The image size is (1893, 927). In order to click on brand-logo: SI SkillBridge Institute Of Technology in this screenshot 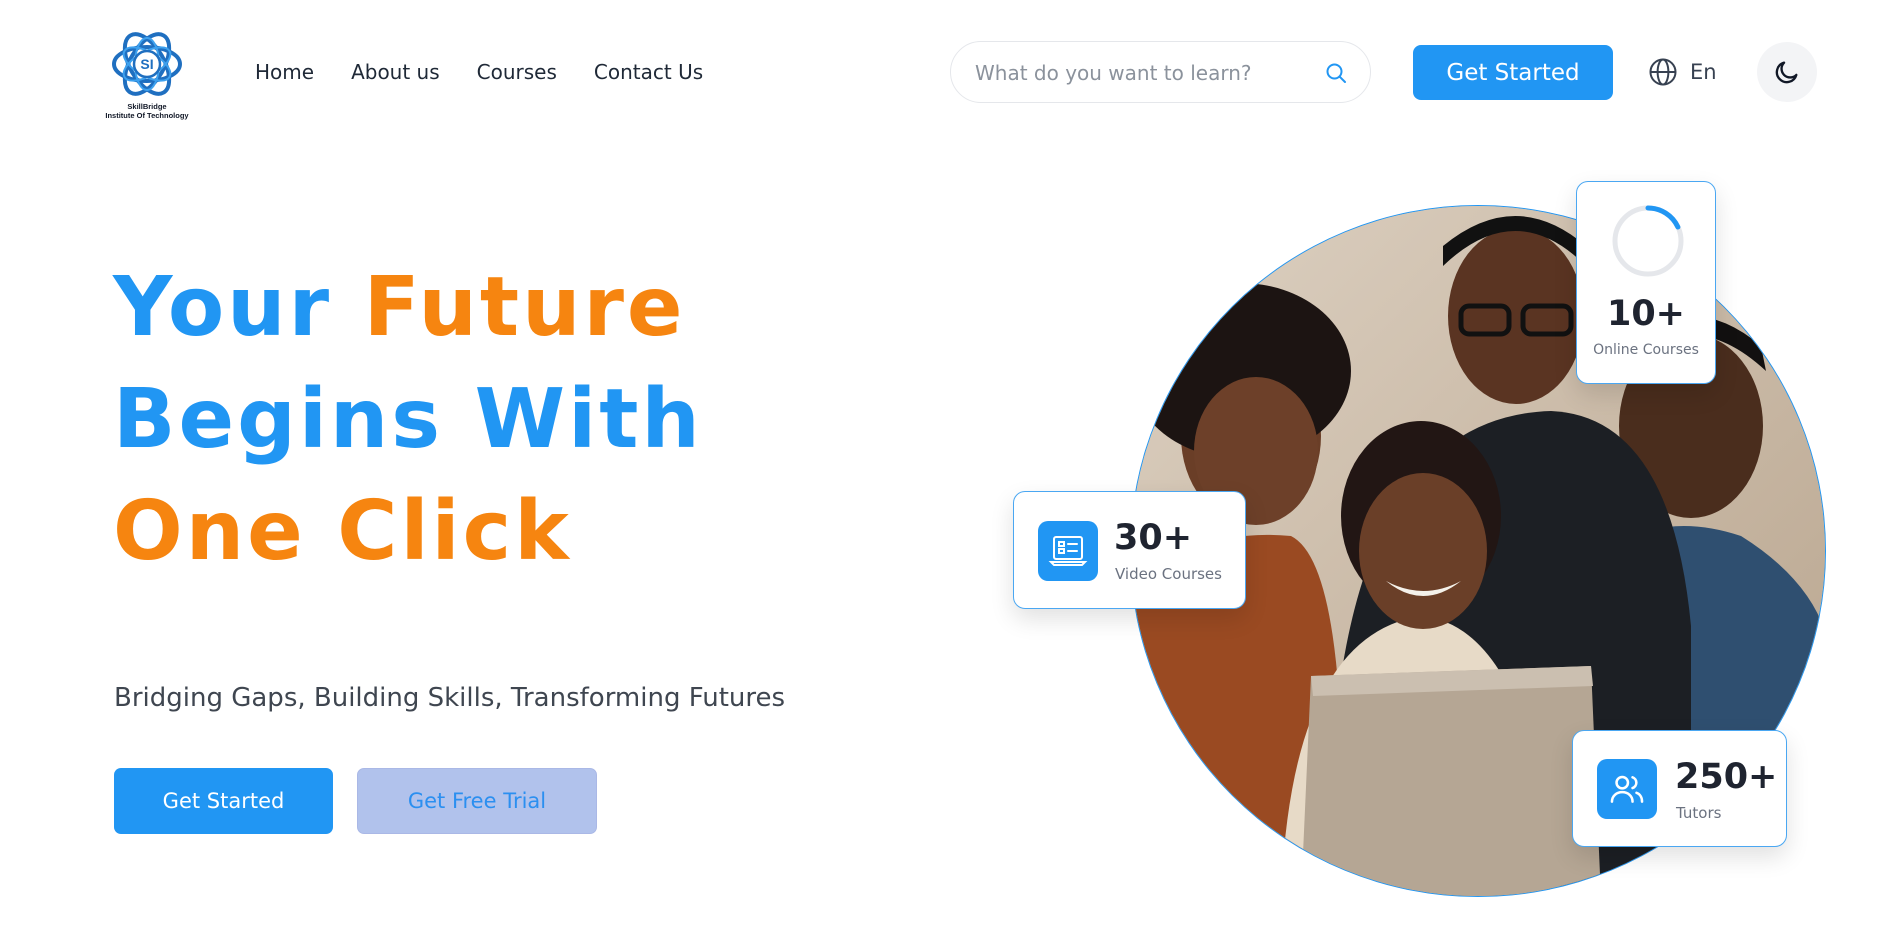, I will do `click(147, 75)`.